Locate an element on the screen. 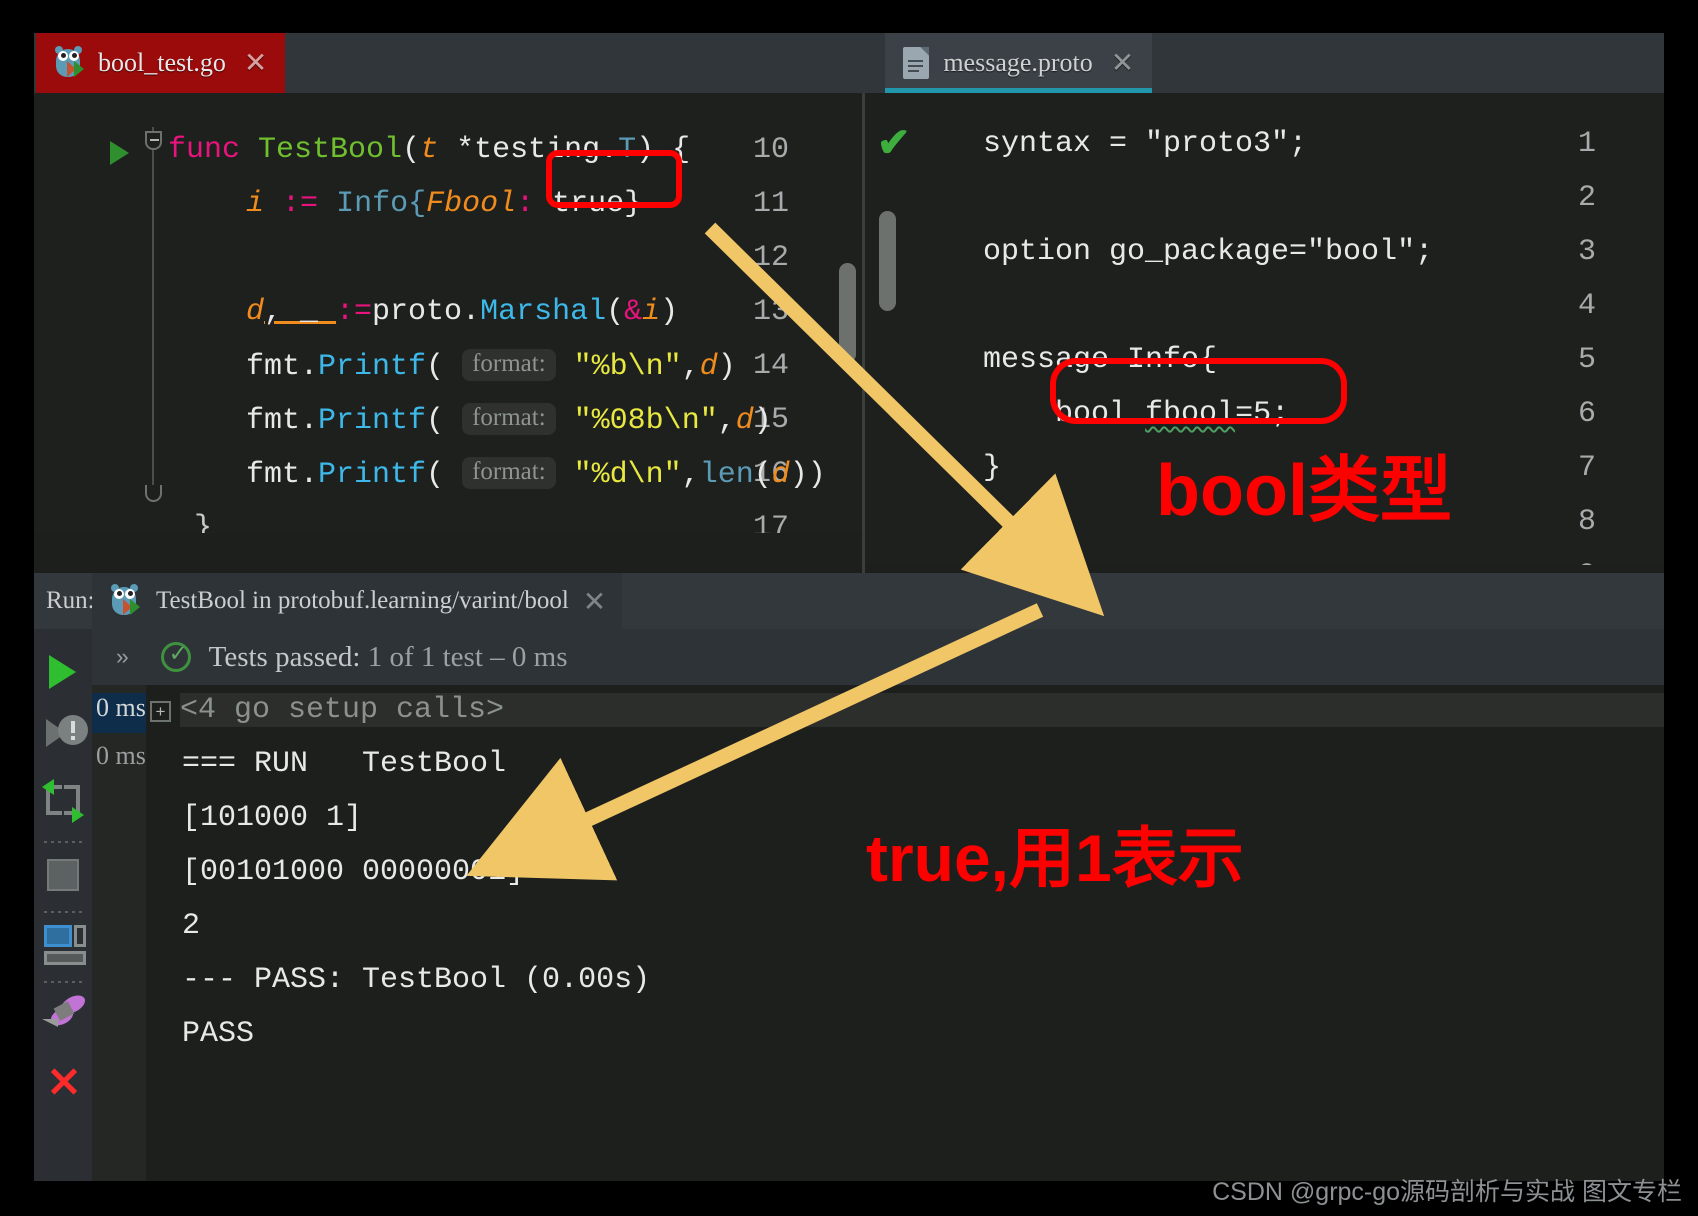 This screenshot has width=1698, height=1216. assign-op-2: := is located at coordinates (354, 312).